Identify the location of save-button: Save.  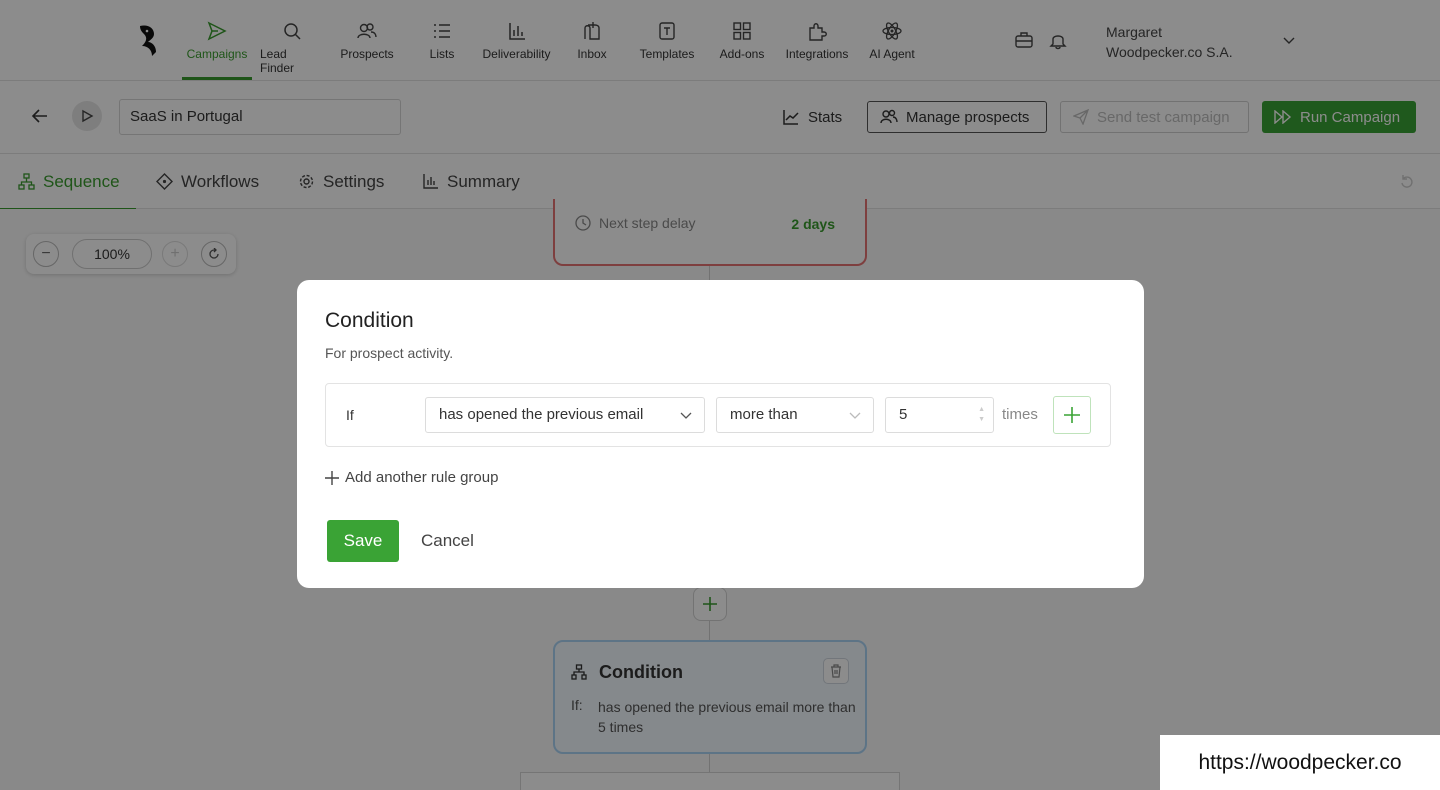
(363, 541).